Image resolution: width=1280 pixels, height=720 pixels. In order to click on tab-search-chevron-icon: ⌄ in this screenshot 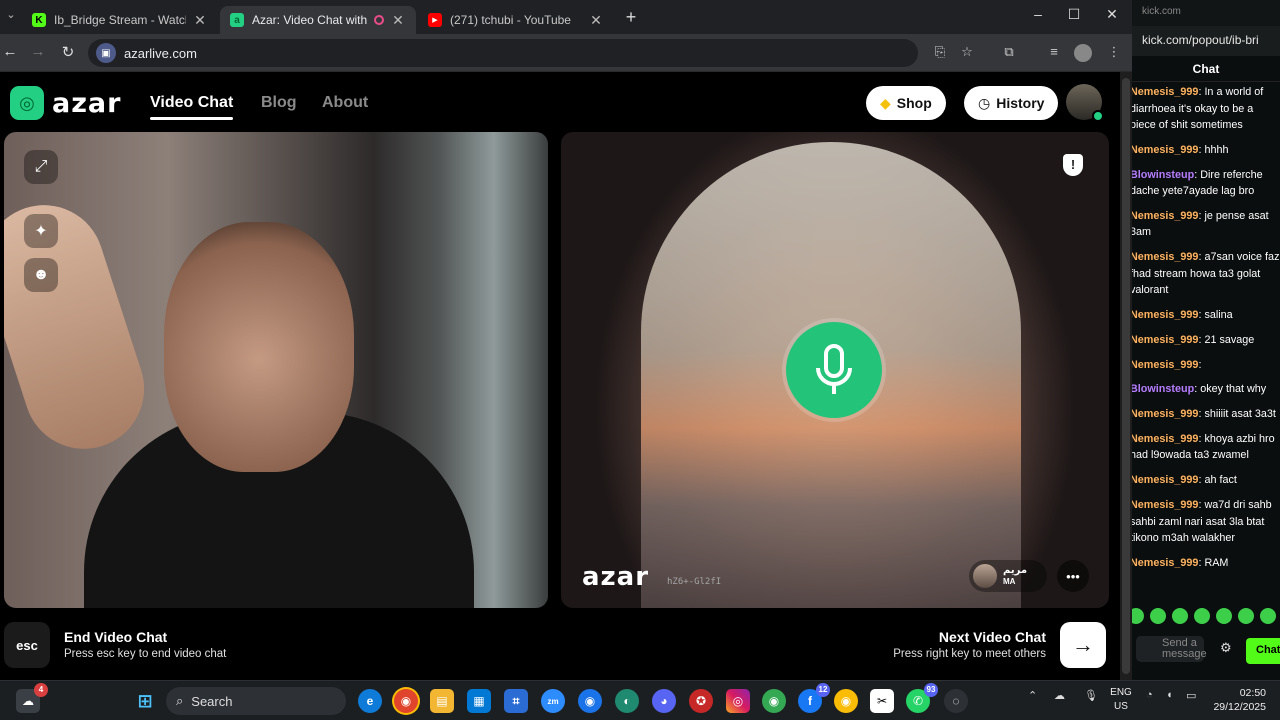, I will do `click(11, 14)`.